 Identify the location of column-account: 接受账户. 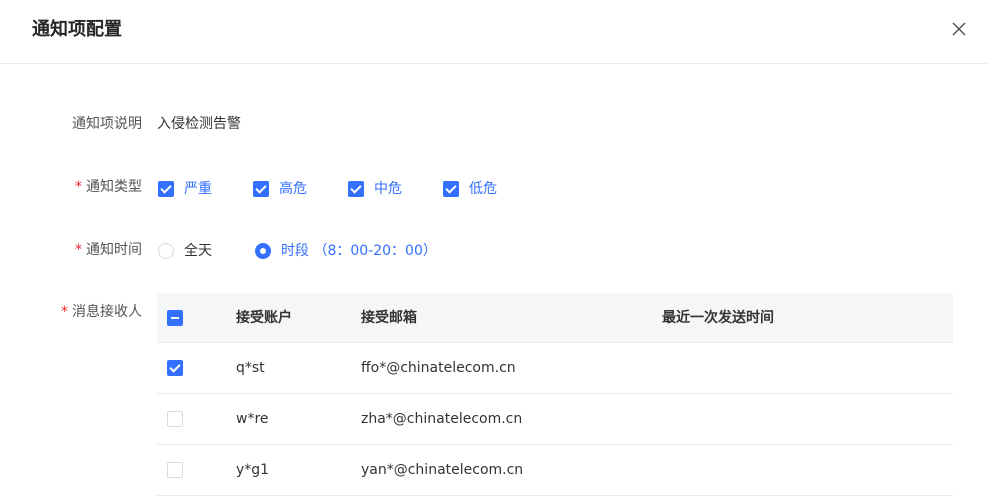
(264, 318).